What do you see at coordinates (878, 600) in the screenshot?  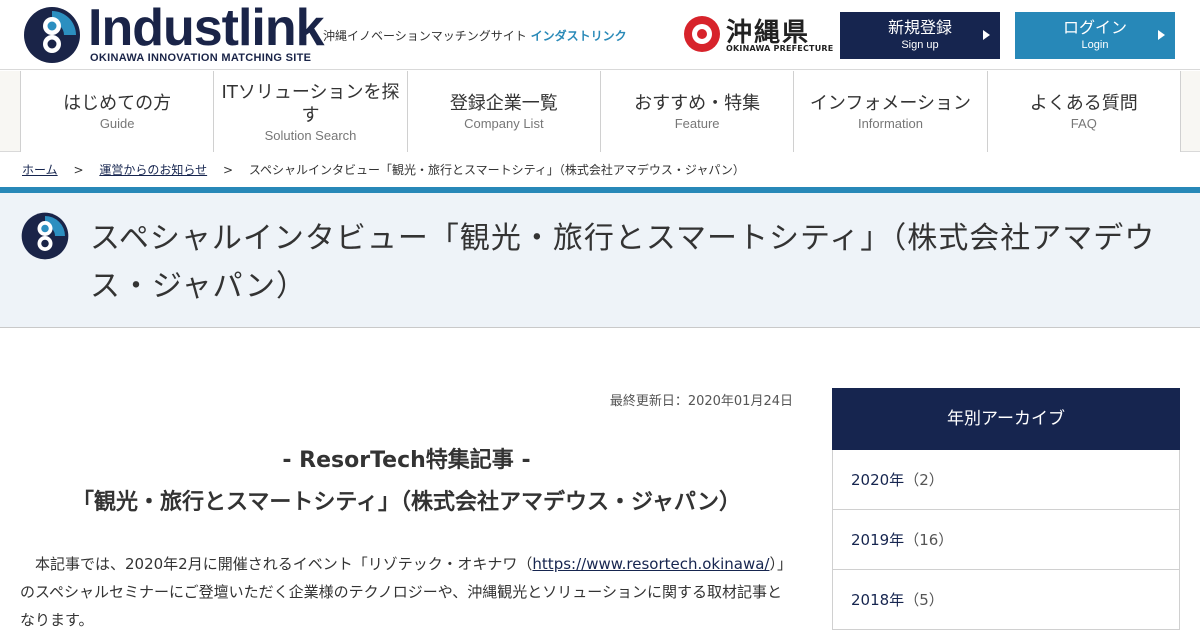 I see `archive-year: 2018年` at bounding box center [878, 600].